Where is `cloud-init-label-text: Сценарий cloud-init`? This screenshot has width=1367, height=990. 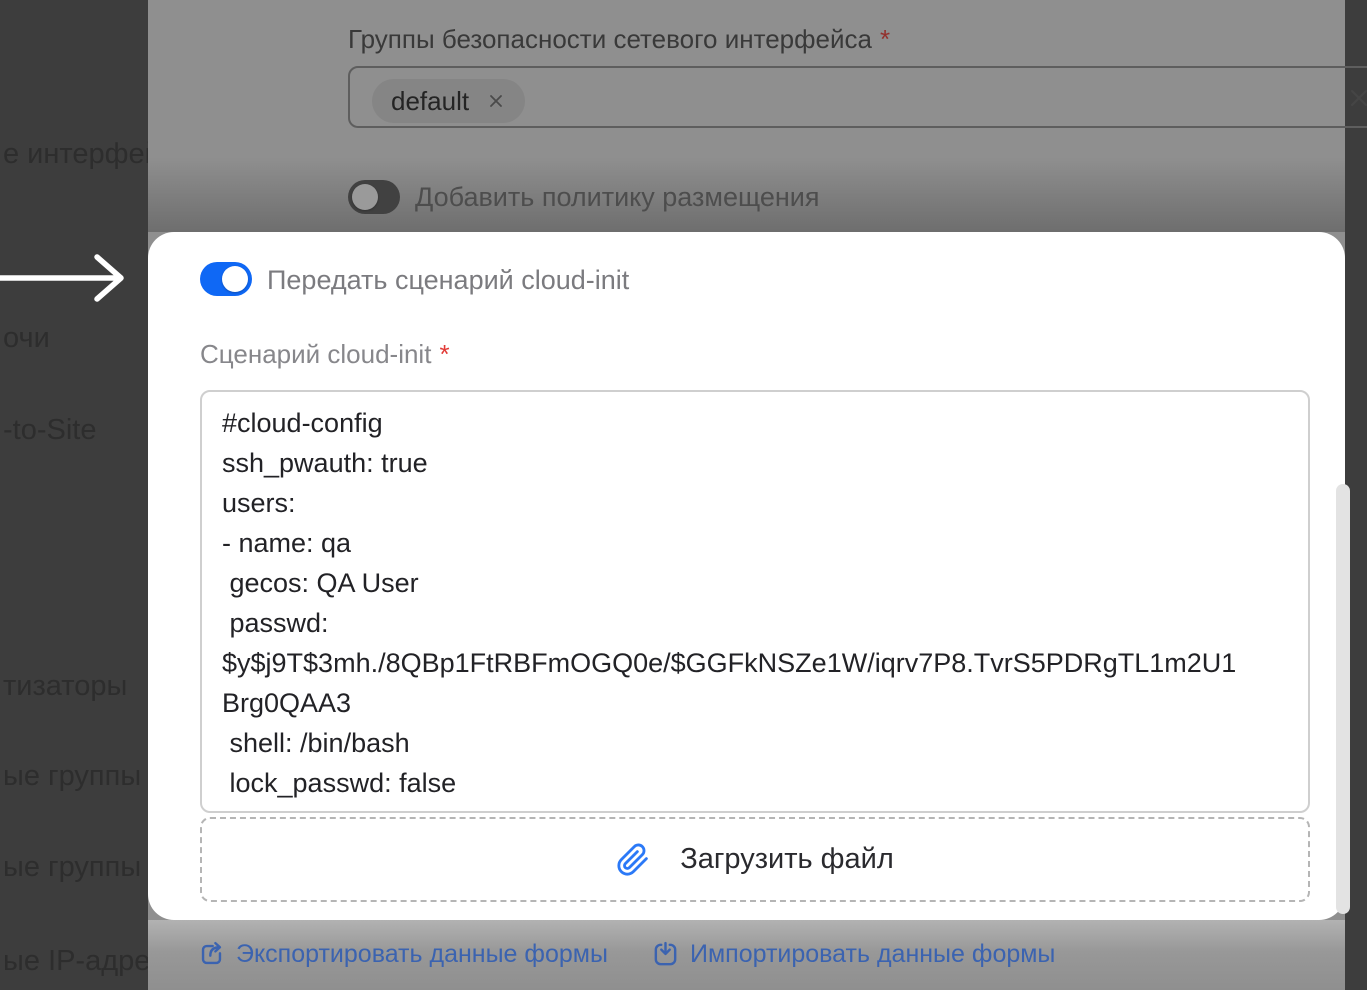 cloud-init-label-text: Сценарий cloud-init is located at coordinates (316, 354).